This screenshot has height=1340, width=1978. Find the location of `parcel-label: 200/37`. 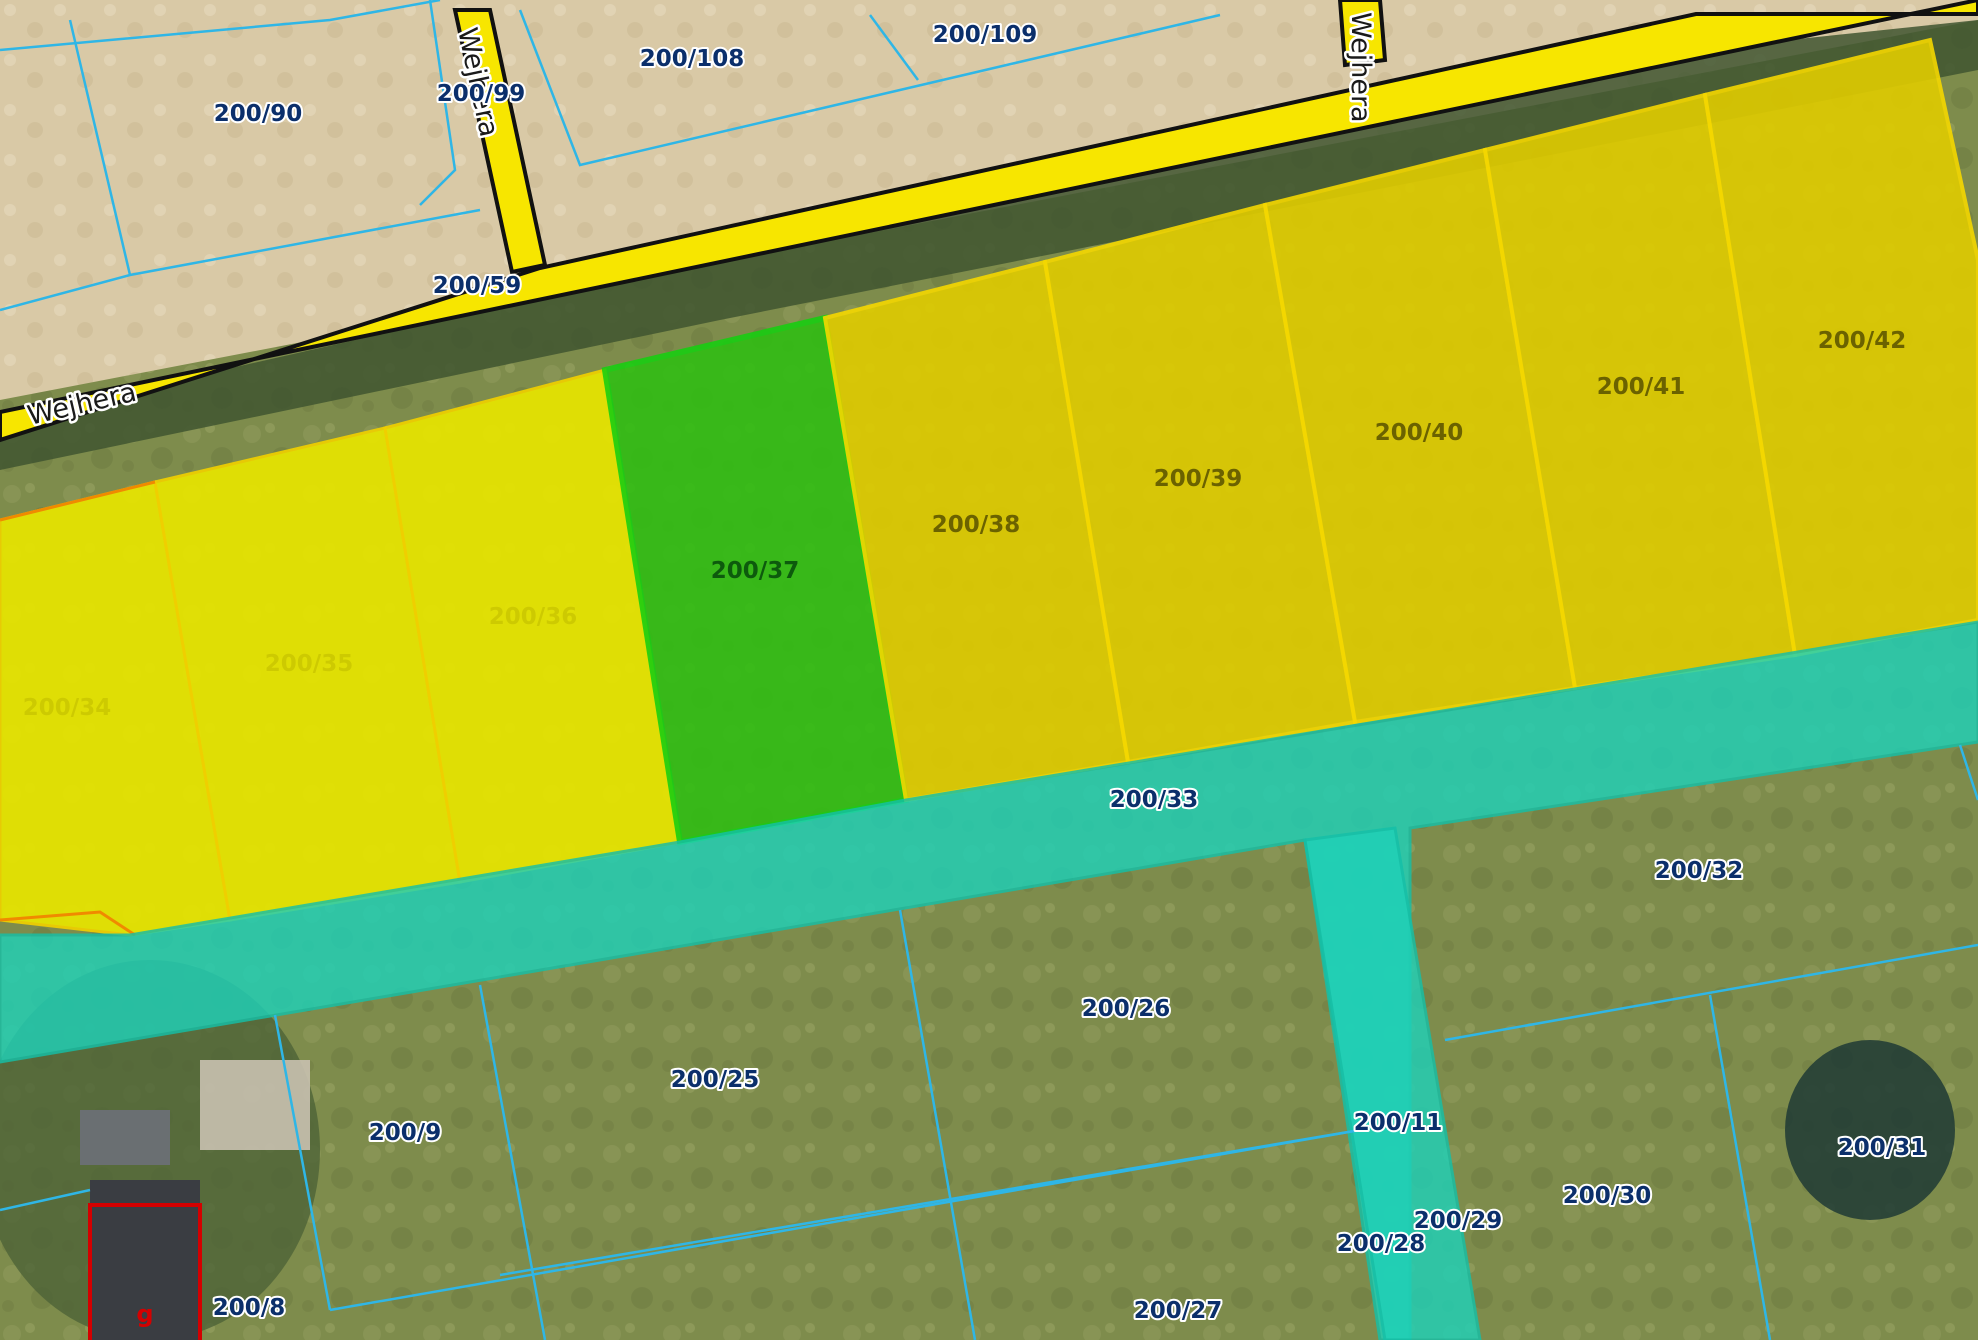

parcel-label: 200/37 is located at coordinates (755, 571).